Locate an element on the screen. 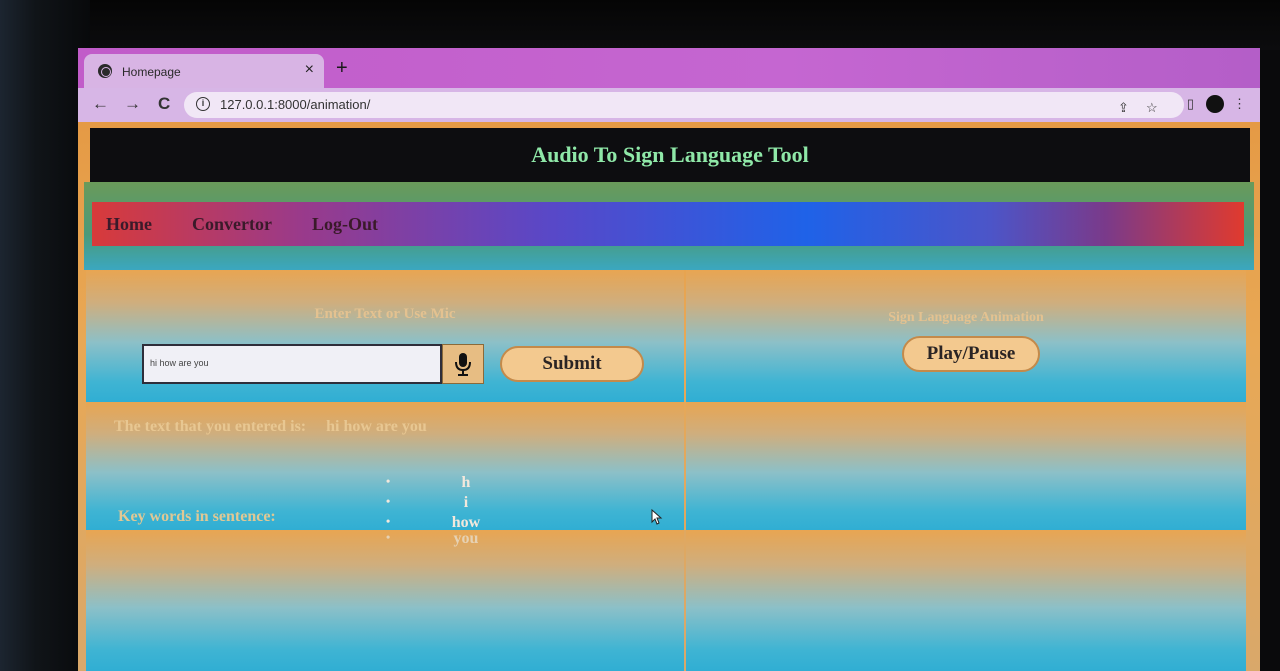 This screenshot has height=671, width=1280. animation-display-panel is located at coordinates (966, 466).